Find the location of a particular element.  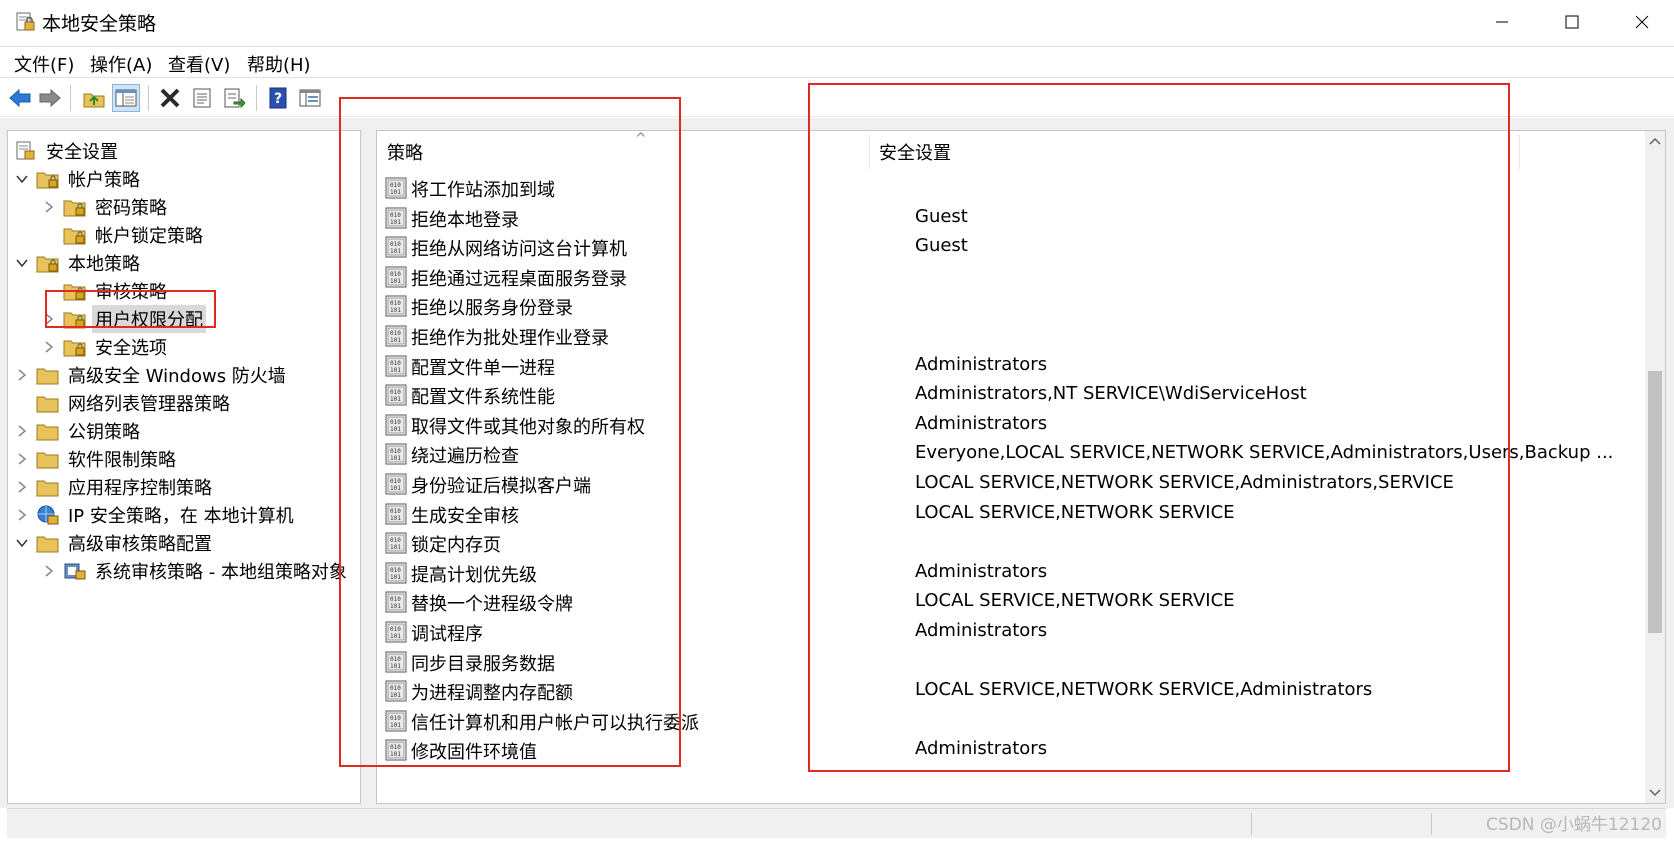

tree-item-system-audit-policies: 系统审核策略 - 本地组策略对象 is located at coordinates (195, 571).